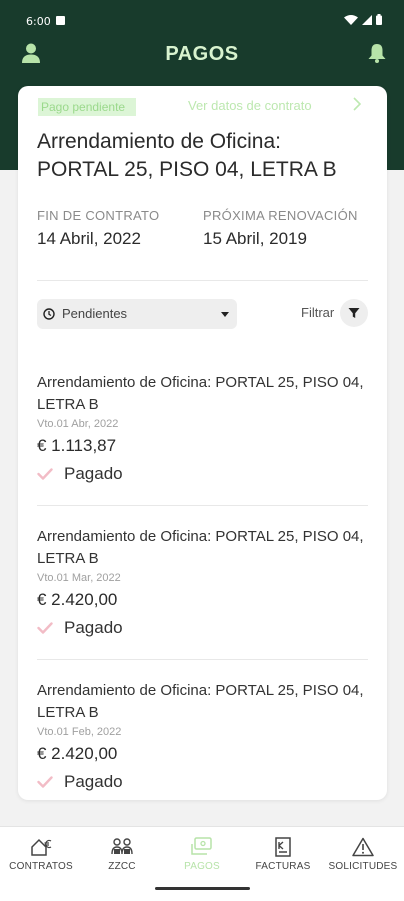  I want to click on payments-icon, so click(201, 846).